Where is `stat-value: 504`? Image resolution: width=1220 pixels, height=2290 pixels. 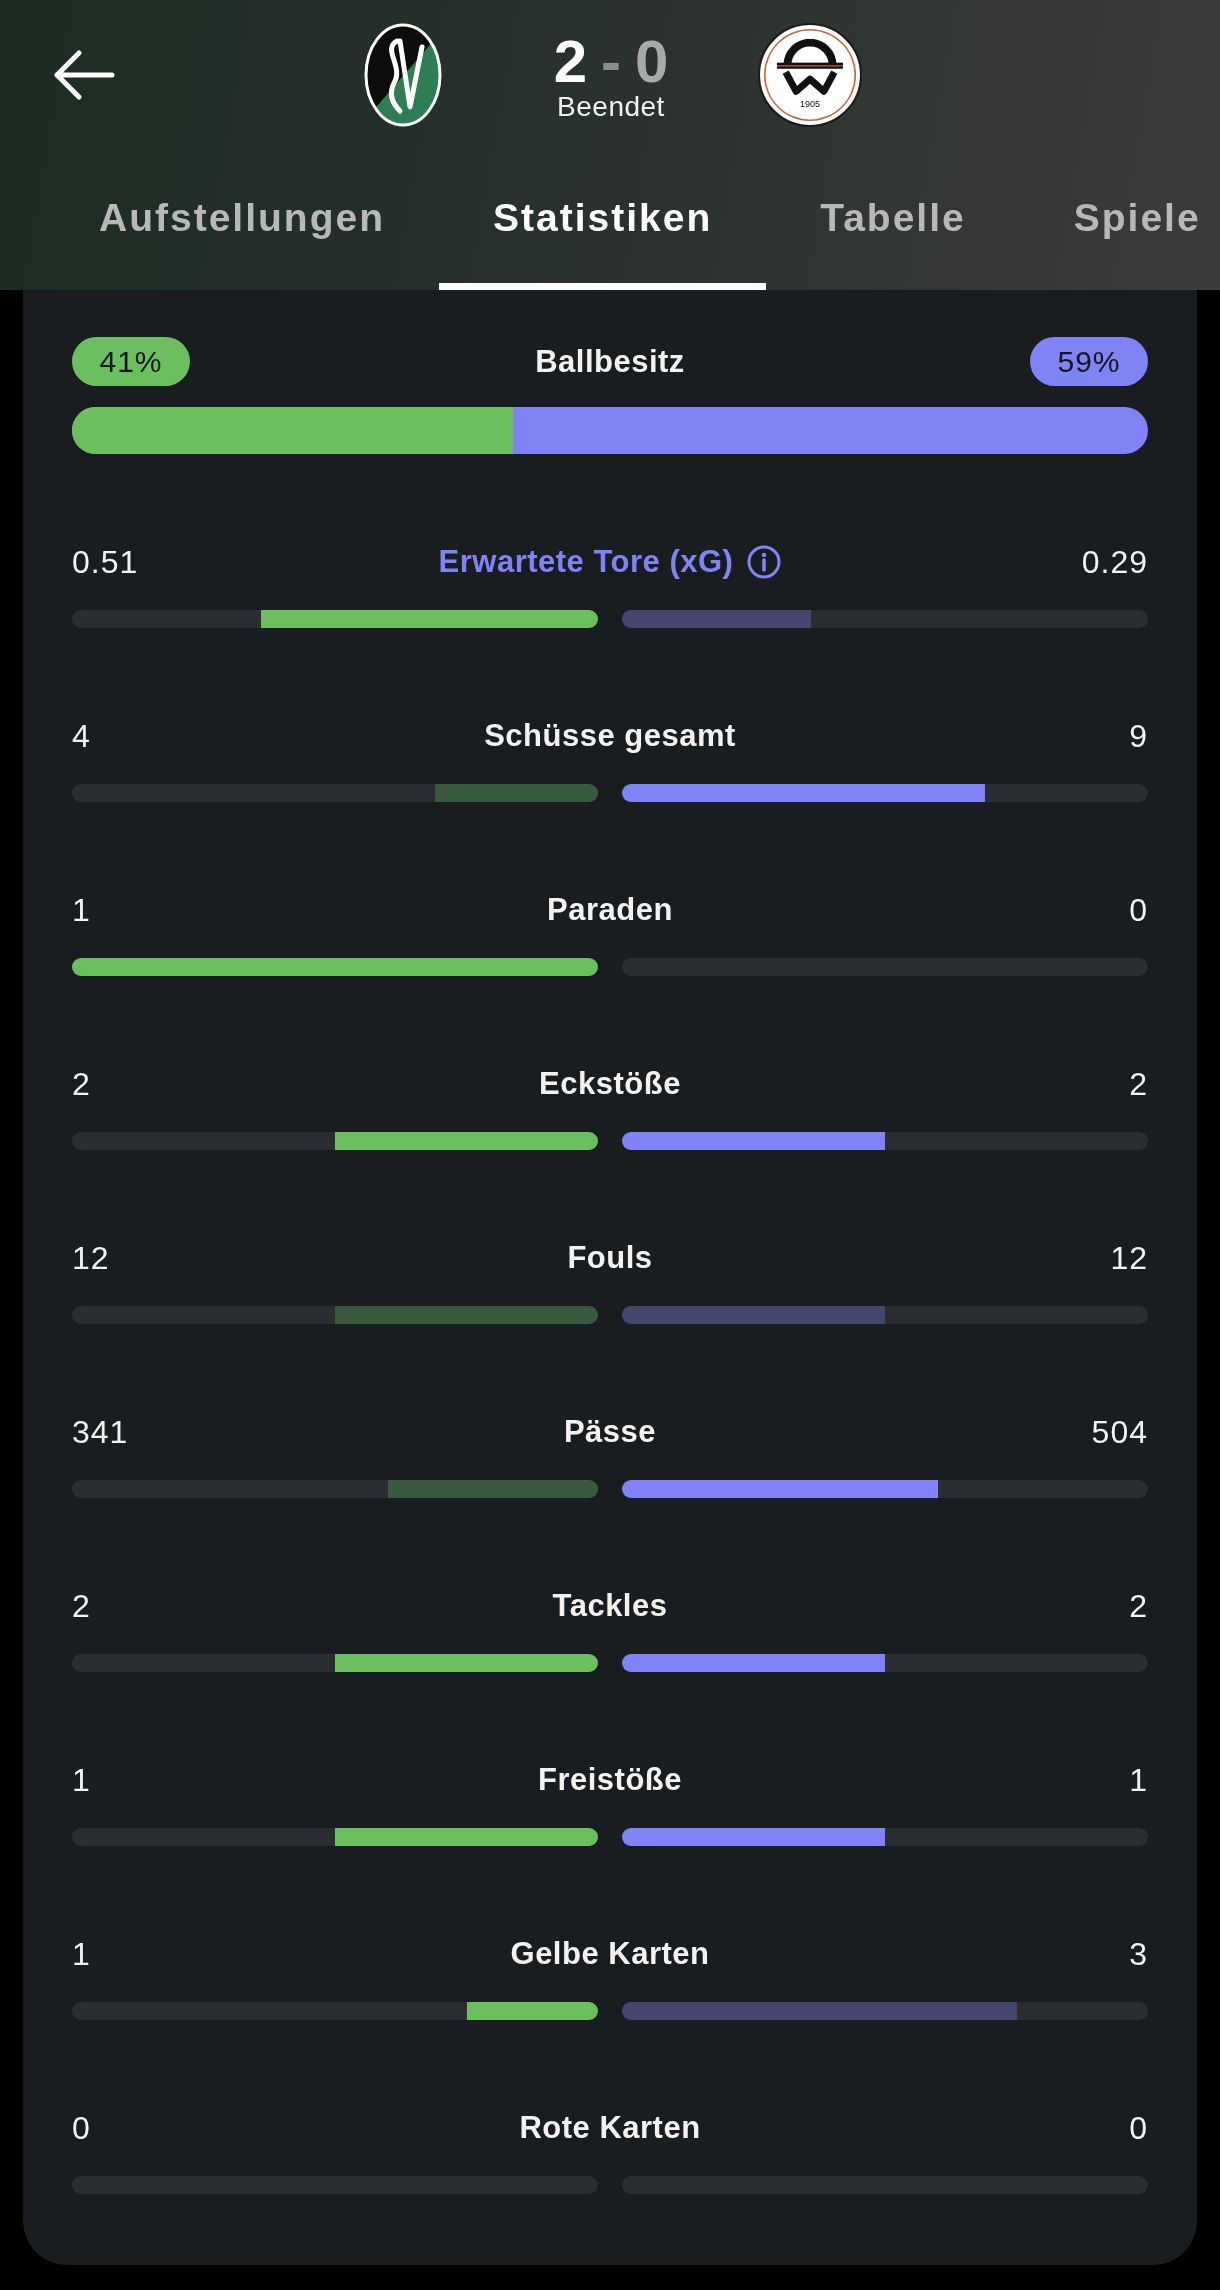
stat-value: 504 is located at coordinates (1119, 1432).